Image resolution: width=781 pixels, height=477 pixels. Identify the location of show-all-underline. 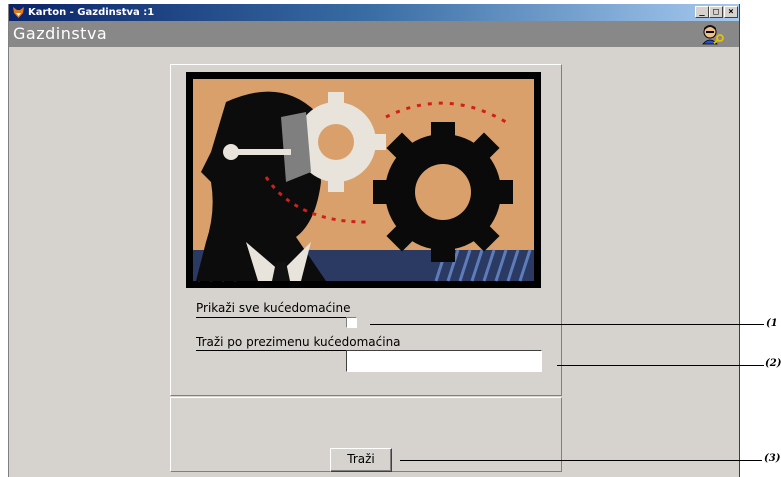
(274, 317).